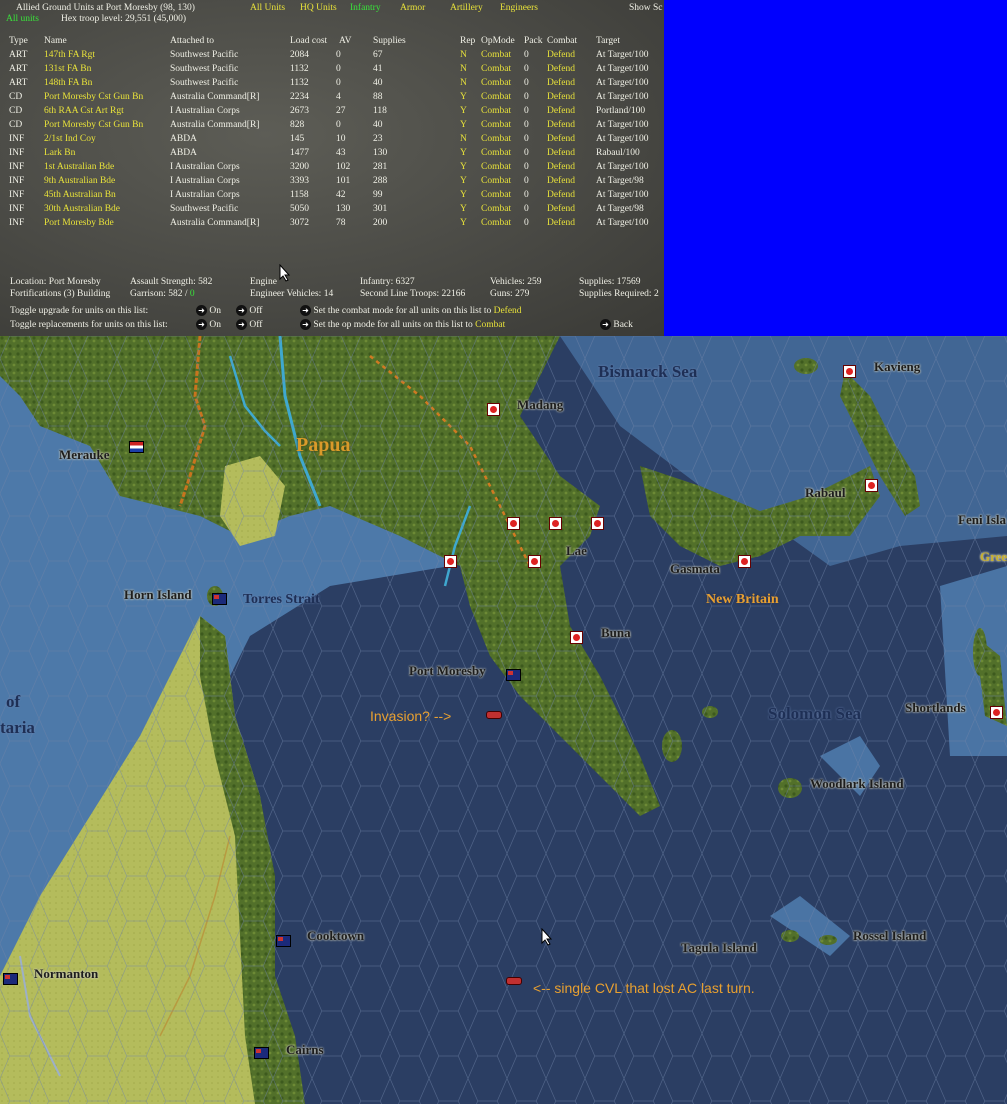 This screenshot has height=1104, width=1007. What do you see at coordinates (993, 557) in the screenshot?
I see `label-green-island: Gree` at bounding box center [993, 557].